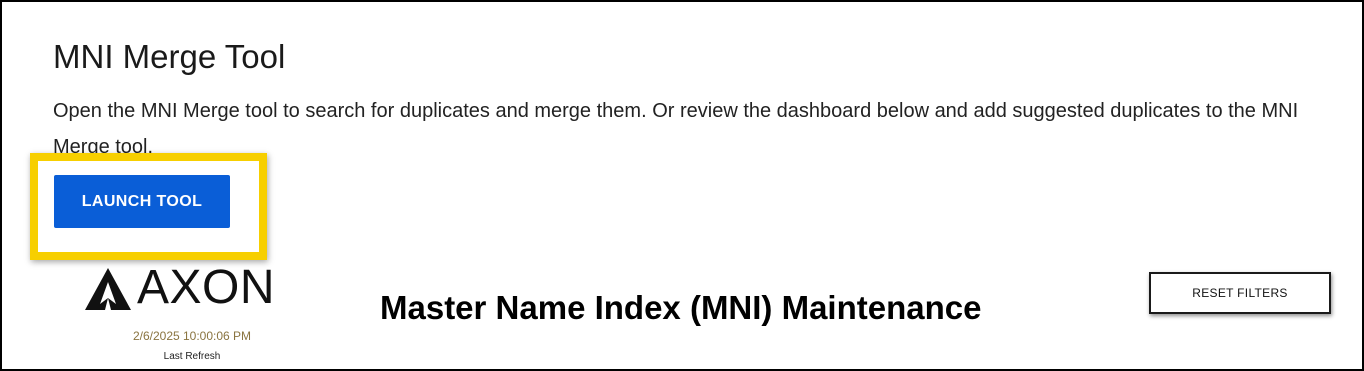  I want to click on launch-tool-button: LAUNCH TOOL, so click(142, 201).